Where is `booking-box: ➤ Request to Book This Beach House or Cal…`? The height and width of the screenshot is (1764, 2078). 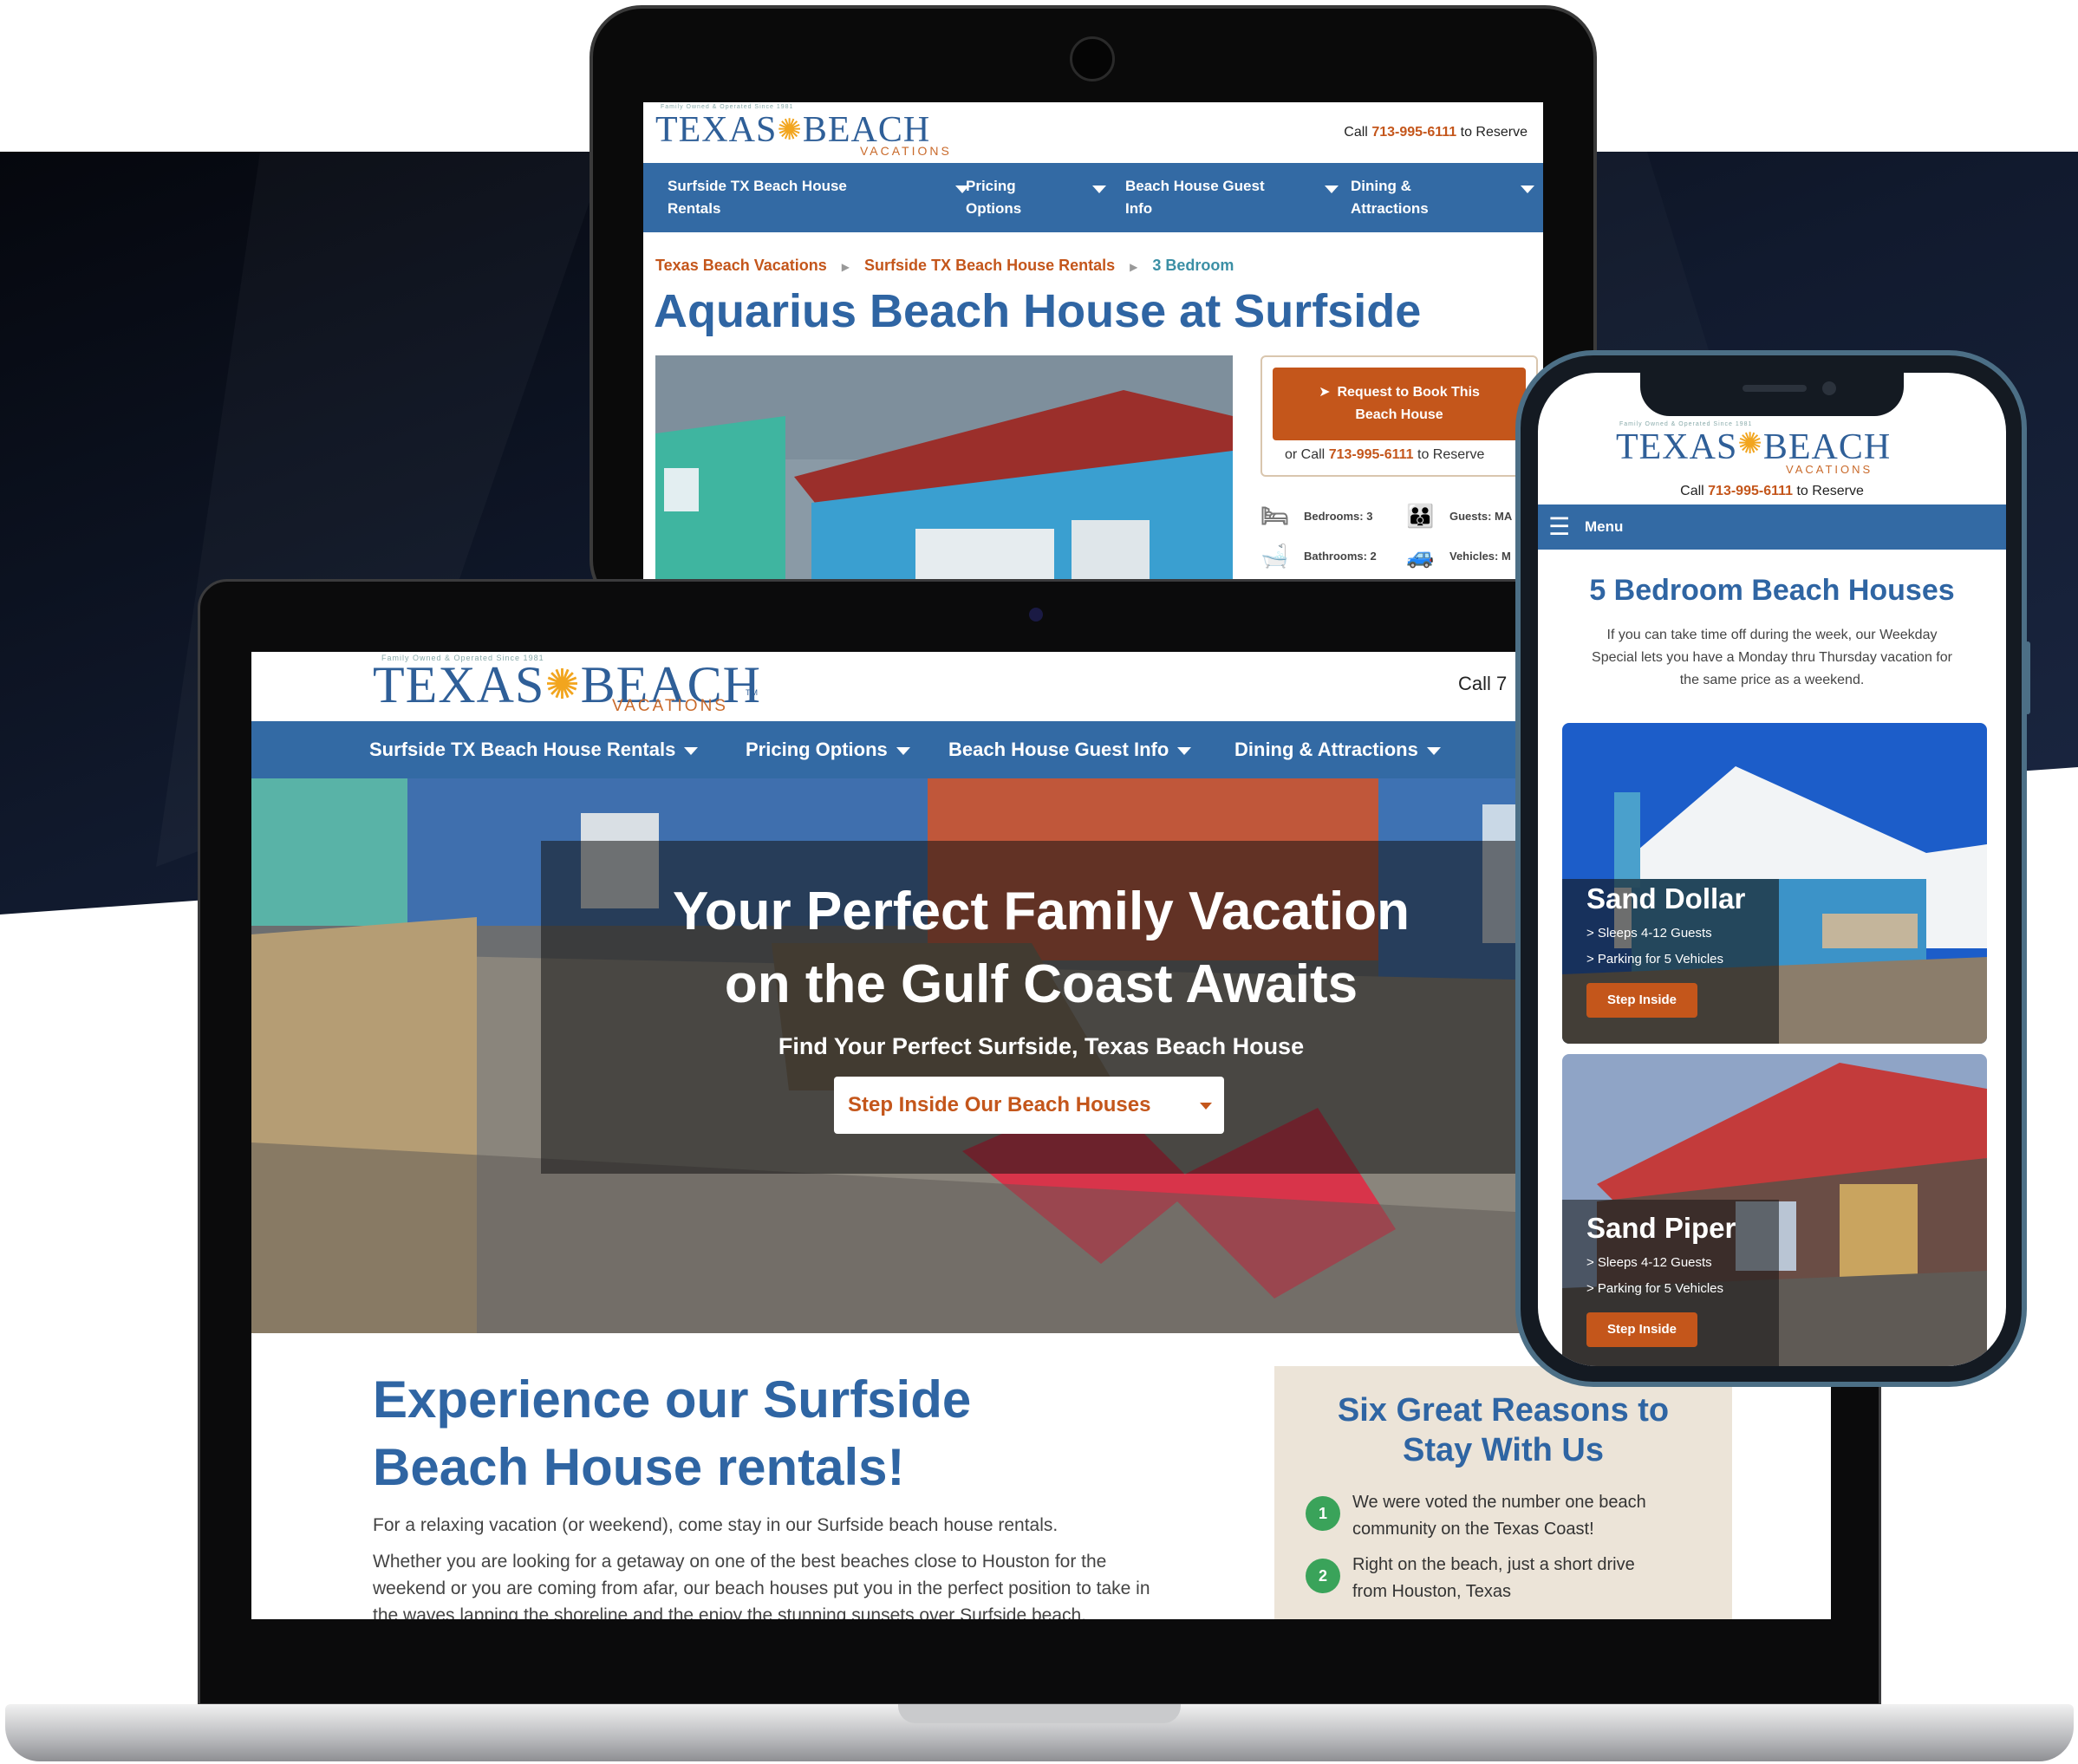 booking-box: ➤ Request to Book This Beach House or Cal… is located at coordinates (1399, 416).